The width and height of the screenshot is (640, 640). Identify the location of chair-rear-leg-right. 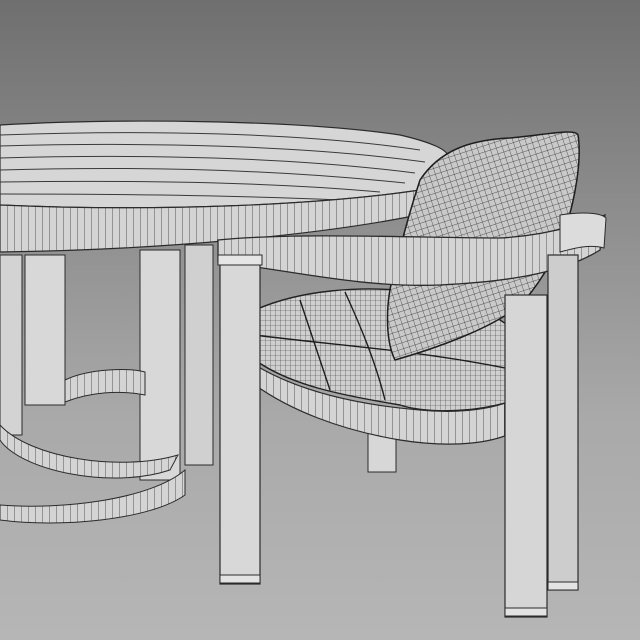
(563, 422).